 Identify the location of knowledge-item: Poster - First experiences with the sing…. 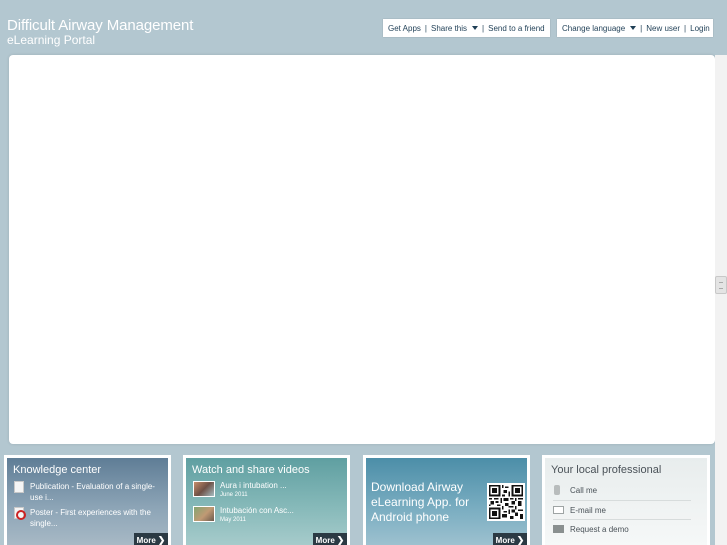
(89, 518).